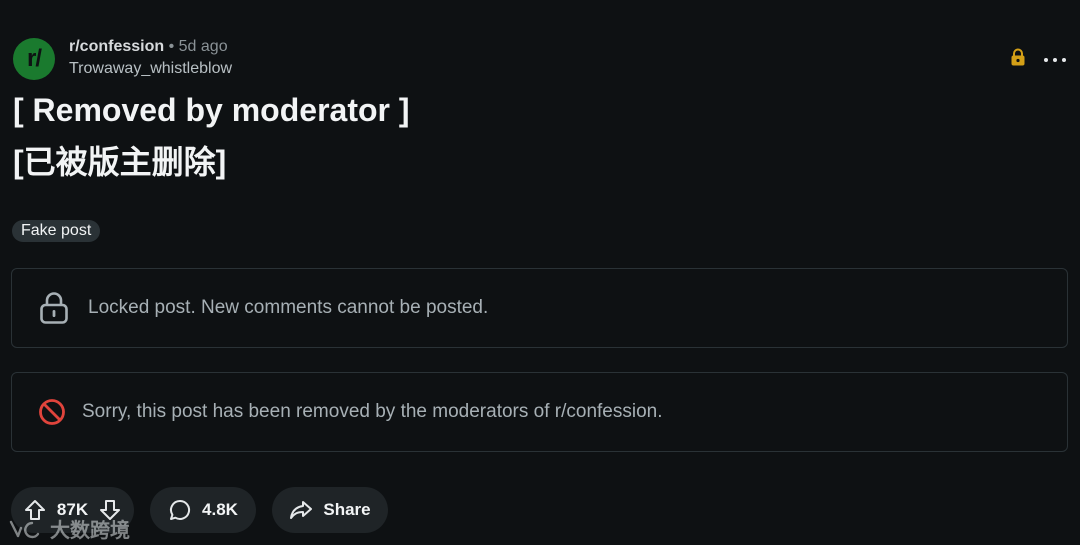  I want to click on downvote-icon, so click(110, 510).